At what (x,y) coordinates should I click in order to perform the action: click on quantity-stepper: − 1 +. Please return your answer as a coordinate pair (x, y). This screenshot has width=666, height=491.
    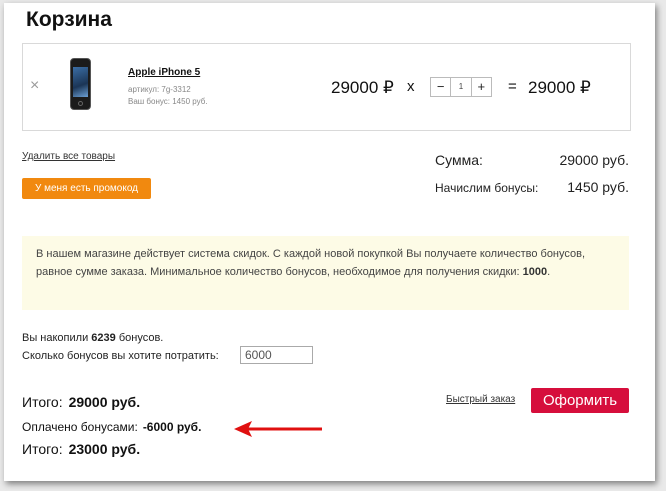
    Looking at the image, I should click on (461, 87).